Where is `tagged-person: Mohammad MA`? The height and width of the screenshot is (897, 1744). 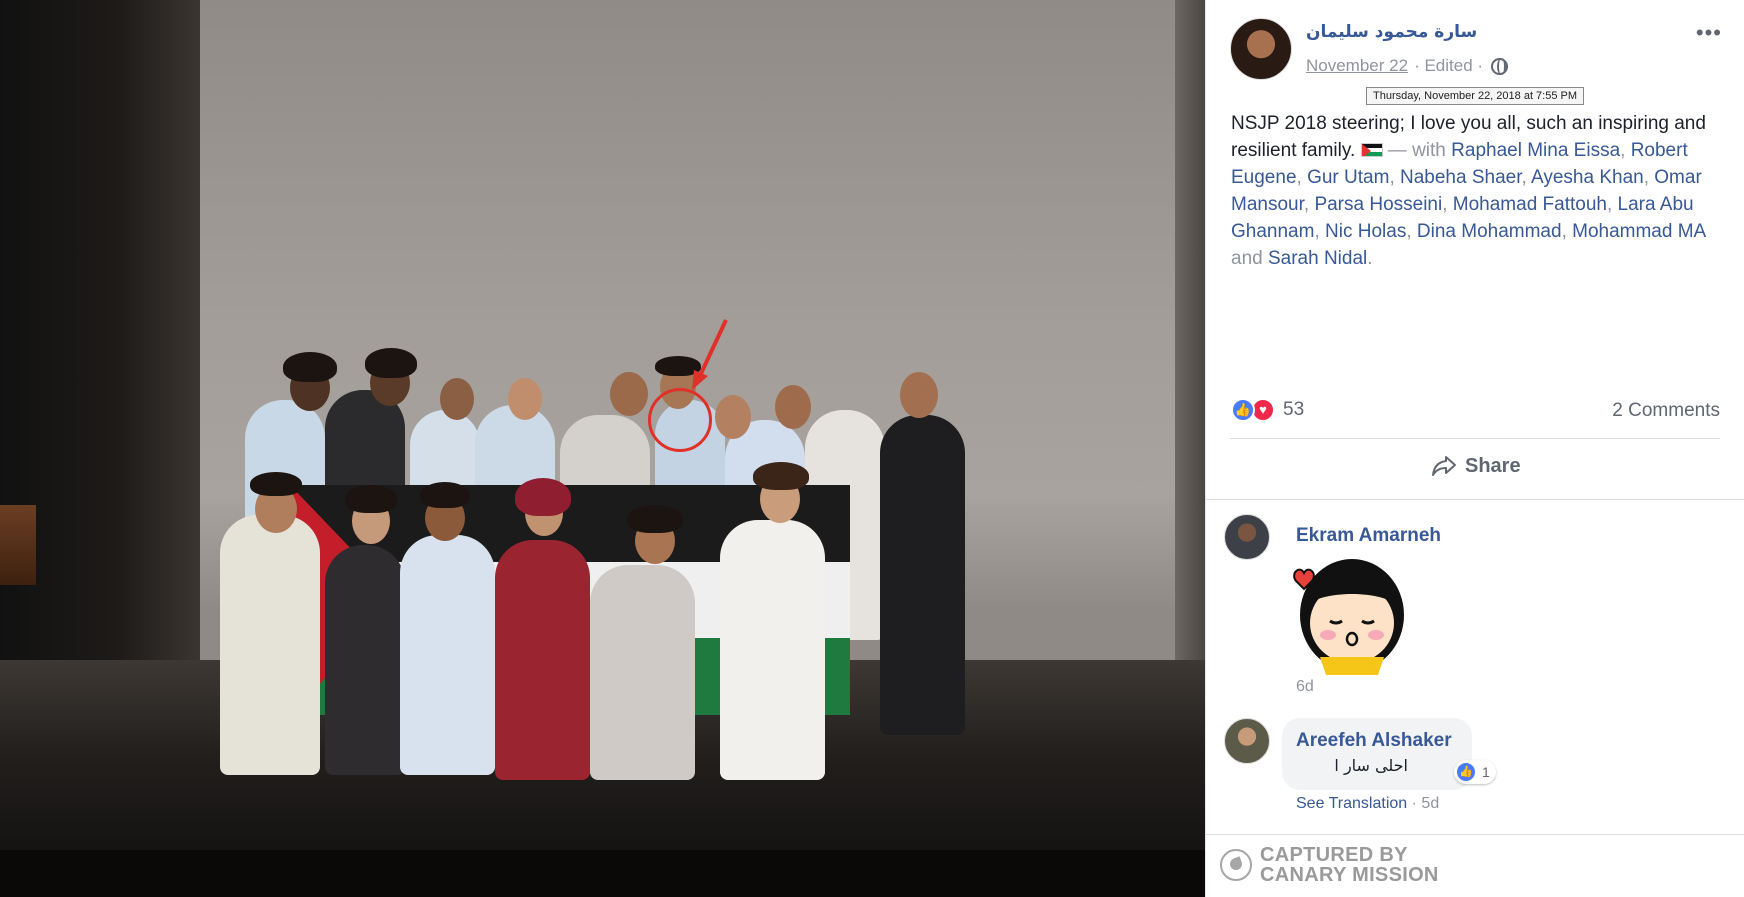 tagged-person: Mohammad MA is located at coordinates (1638, 231).